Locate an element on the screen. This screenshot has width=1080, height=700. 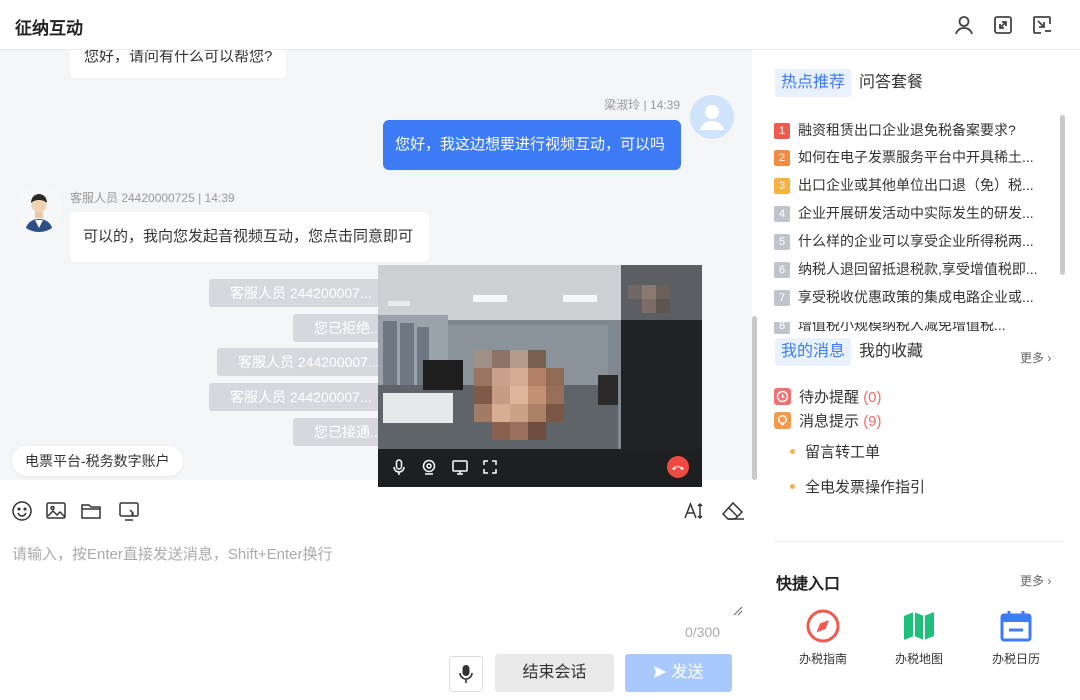
user-message-meta: 梁淑玲 | 14:39 is located at coordinates (642, 105).